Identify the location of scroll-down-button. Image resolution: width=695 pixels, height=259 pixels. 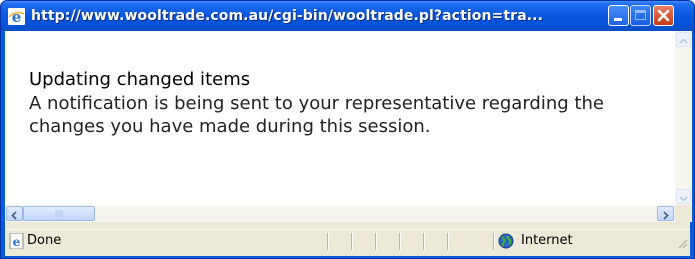
(683, 196).